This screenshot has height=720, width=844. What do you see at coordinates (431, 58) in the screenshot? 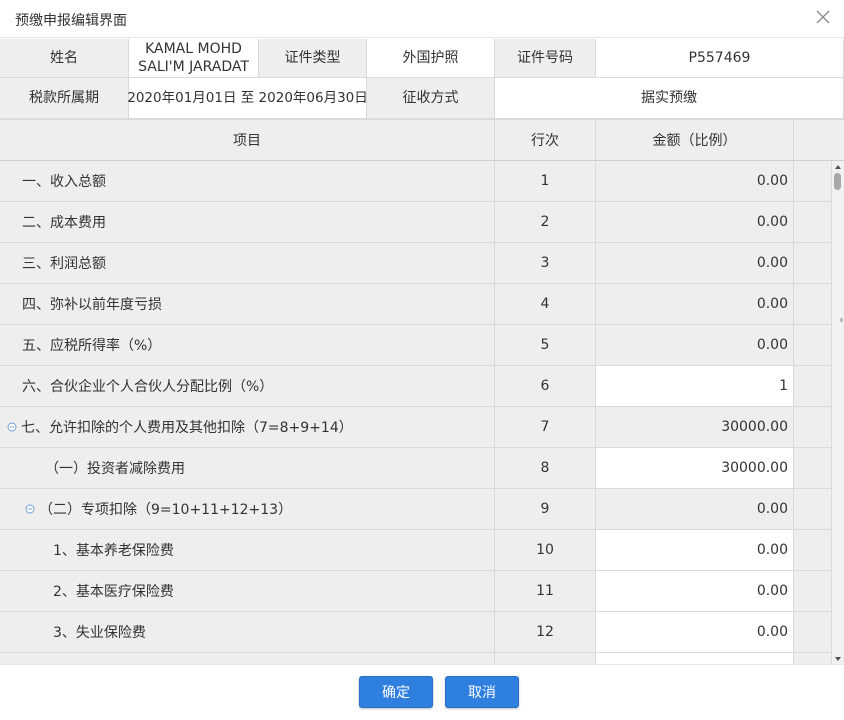
I see `id-type-value: 外国护照` at bounding box center [431, 58].